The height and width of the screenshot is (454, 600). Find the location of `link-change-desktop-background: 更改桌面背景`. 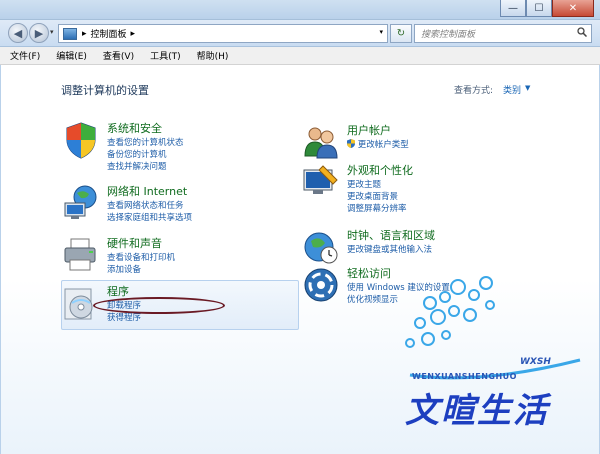

link-change-desktop-background: 更改桌面背景 is located at coordinates (372, 196).